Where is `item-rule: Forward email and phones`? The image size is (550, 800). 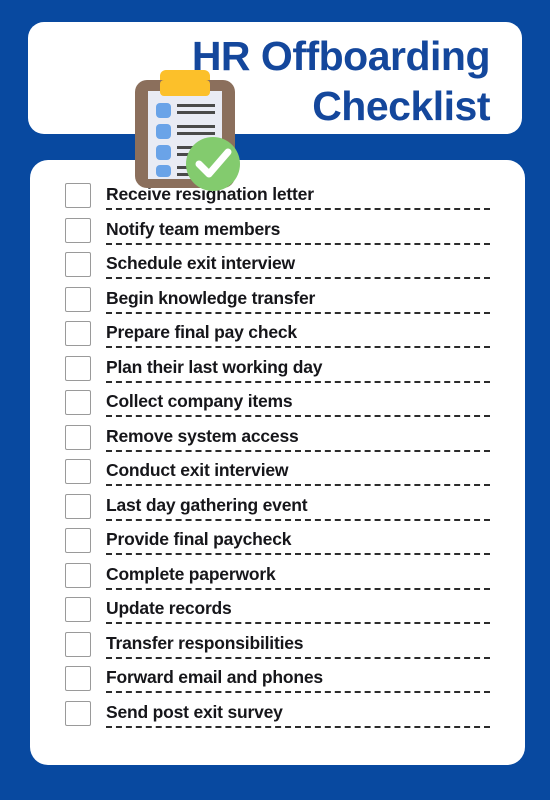
item-rule: Forward email and phones is located at coordinates (298, 679).